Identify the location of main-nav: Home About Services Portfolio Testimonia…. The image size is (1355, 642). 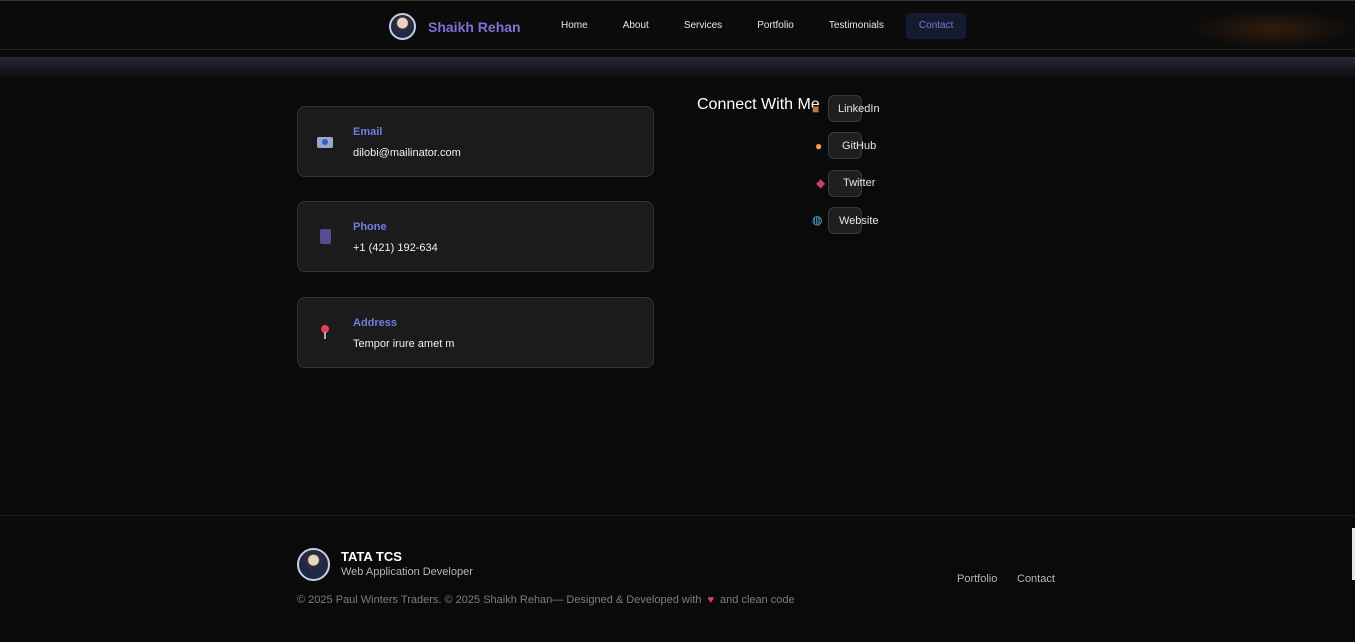
(761, 26).